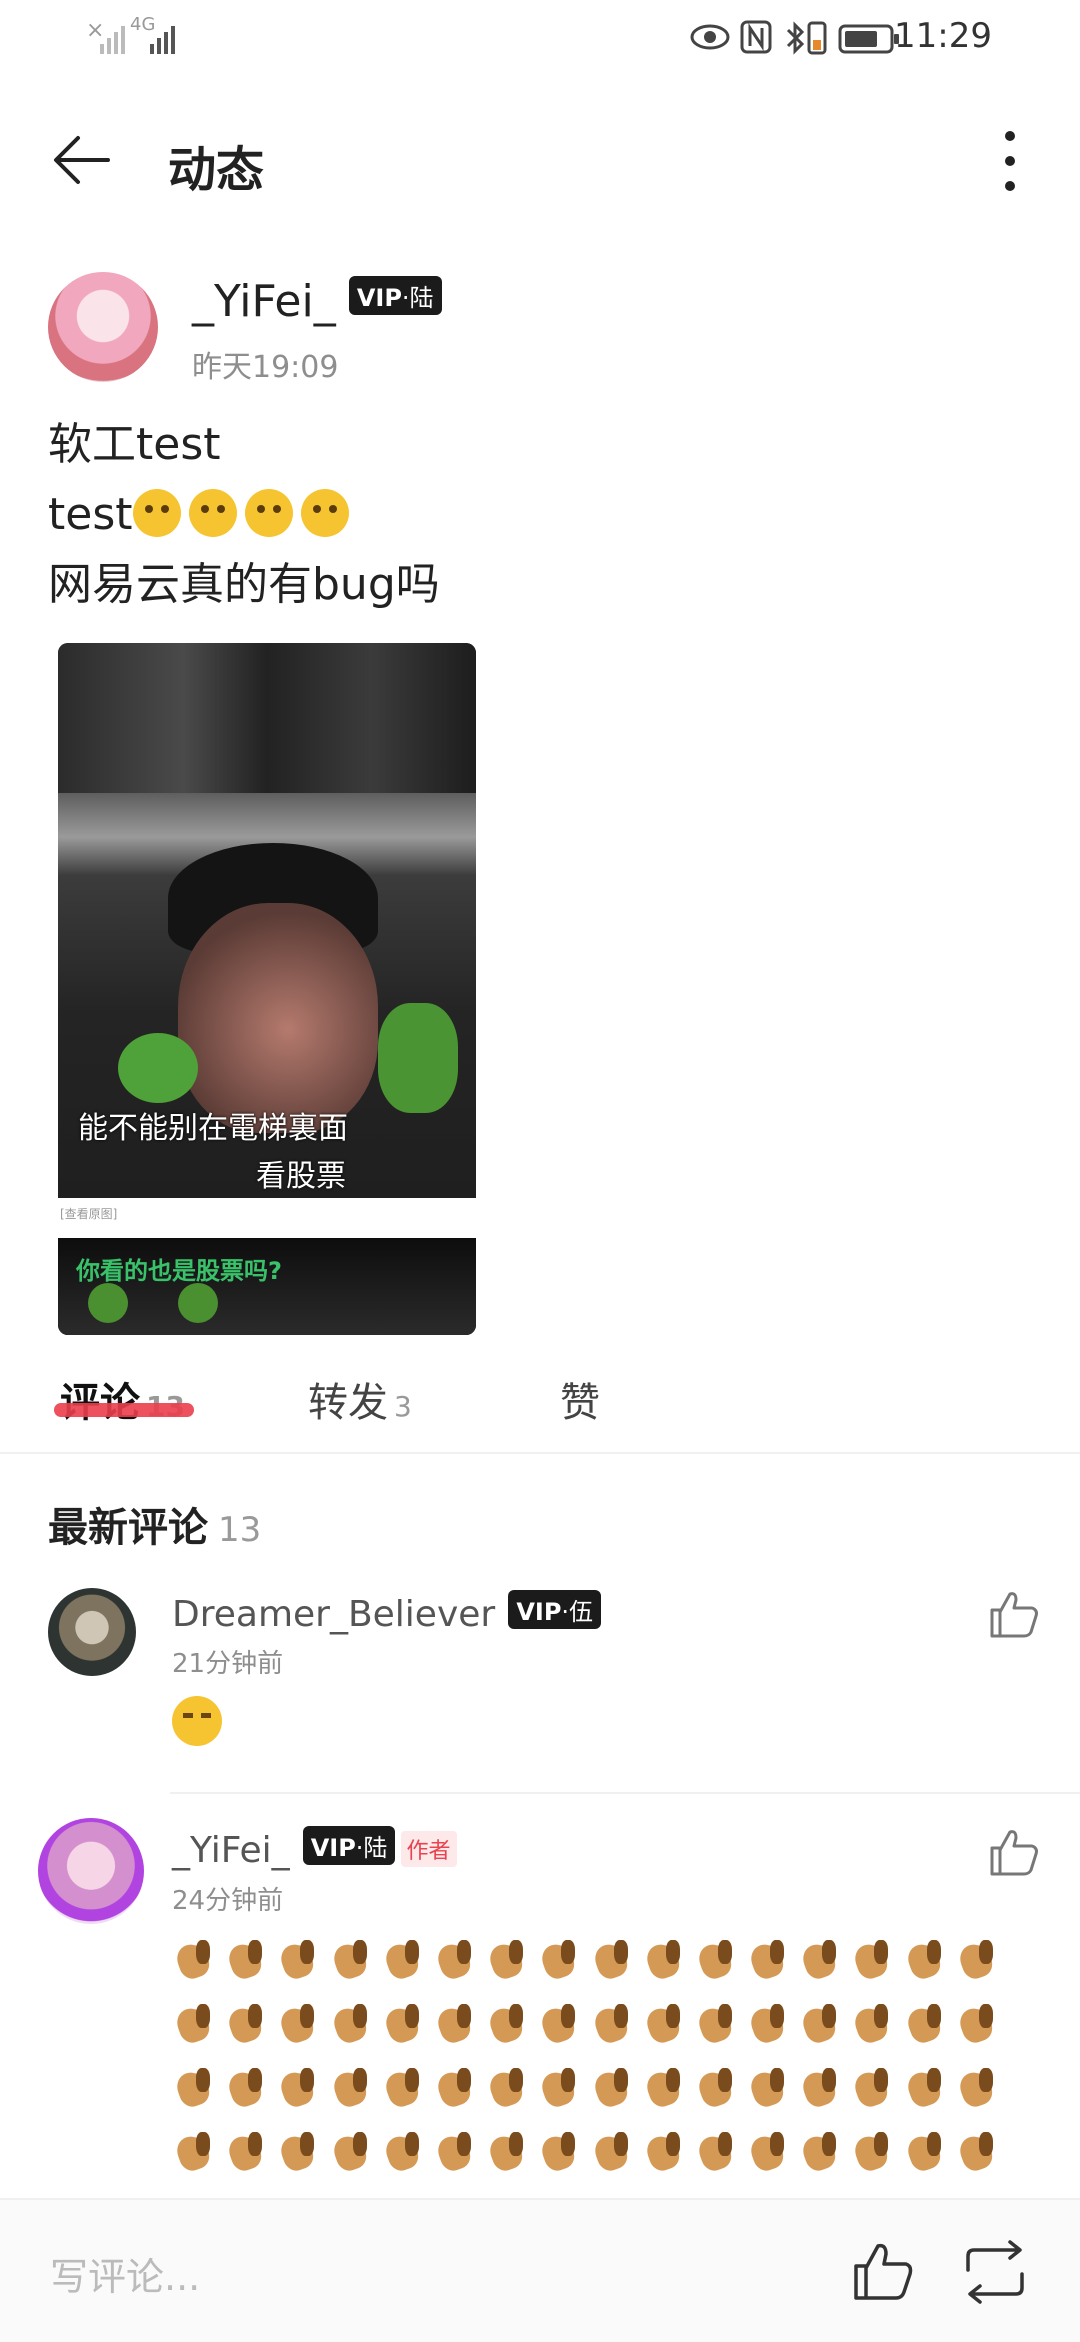 The height and width of the screenshot is (2342, 1080). Describe the element at coordinates (995, 2272) in the screenshot. I see `repost-icon` at that location.